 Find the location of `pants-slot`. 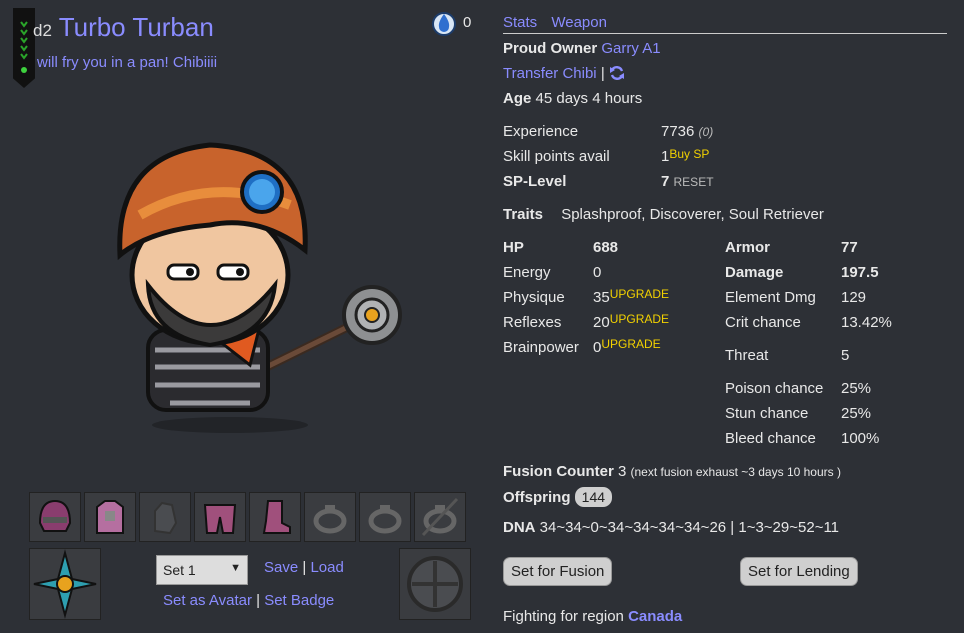

pants-slot is located at coordinates (220, 517).